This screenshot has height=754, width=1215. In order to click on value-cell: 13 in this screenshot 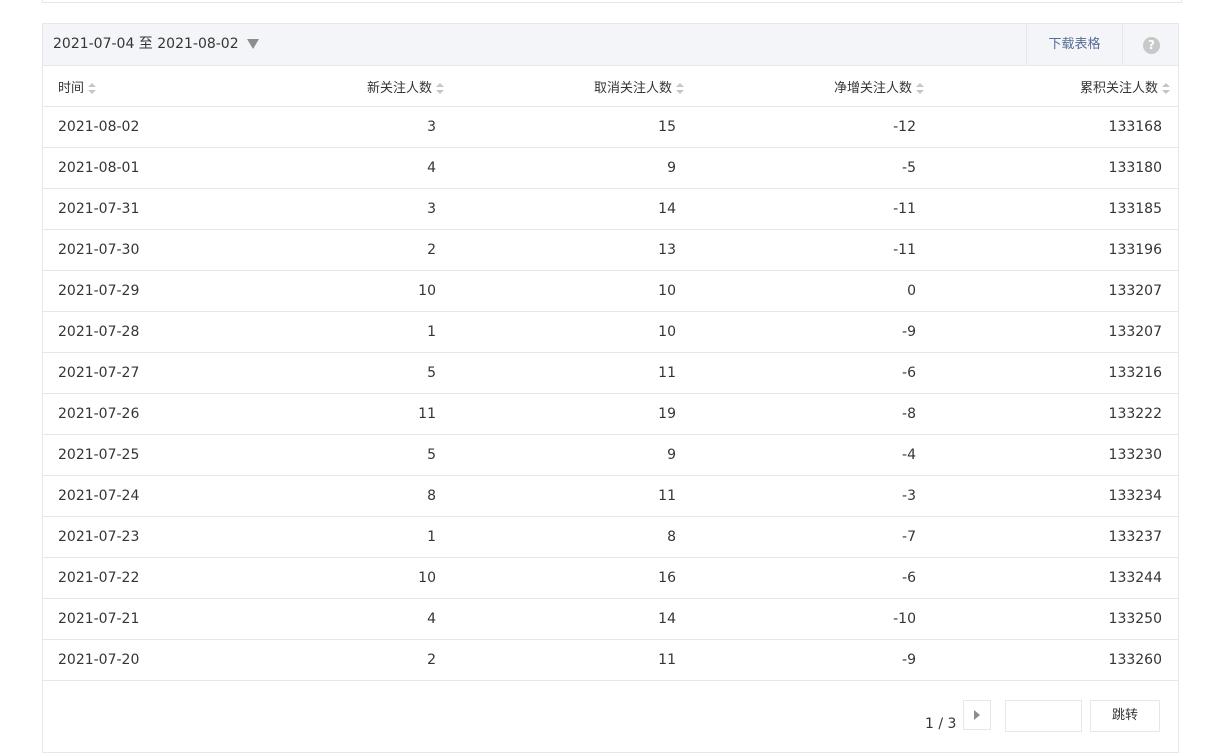, I will do `click(572, 250)`.